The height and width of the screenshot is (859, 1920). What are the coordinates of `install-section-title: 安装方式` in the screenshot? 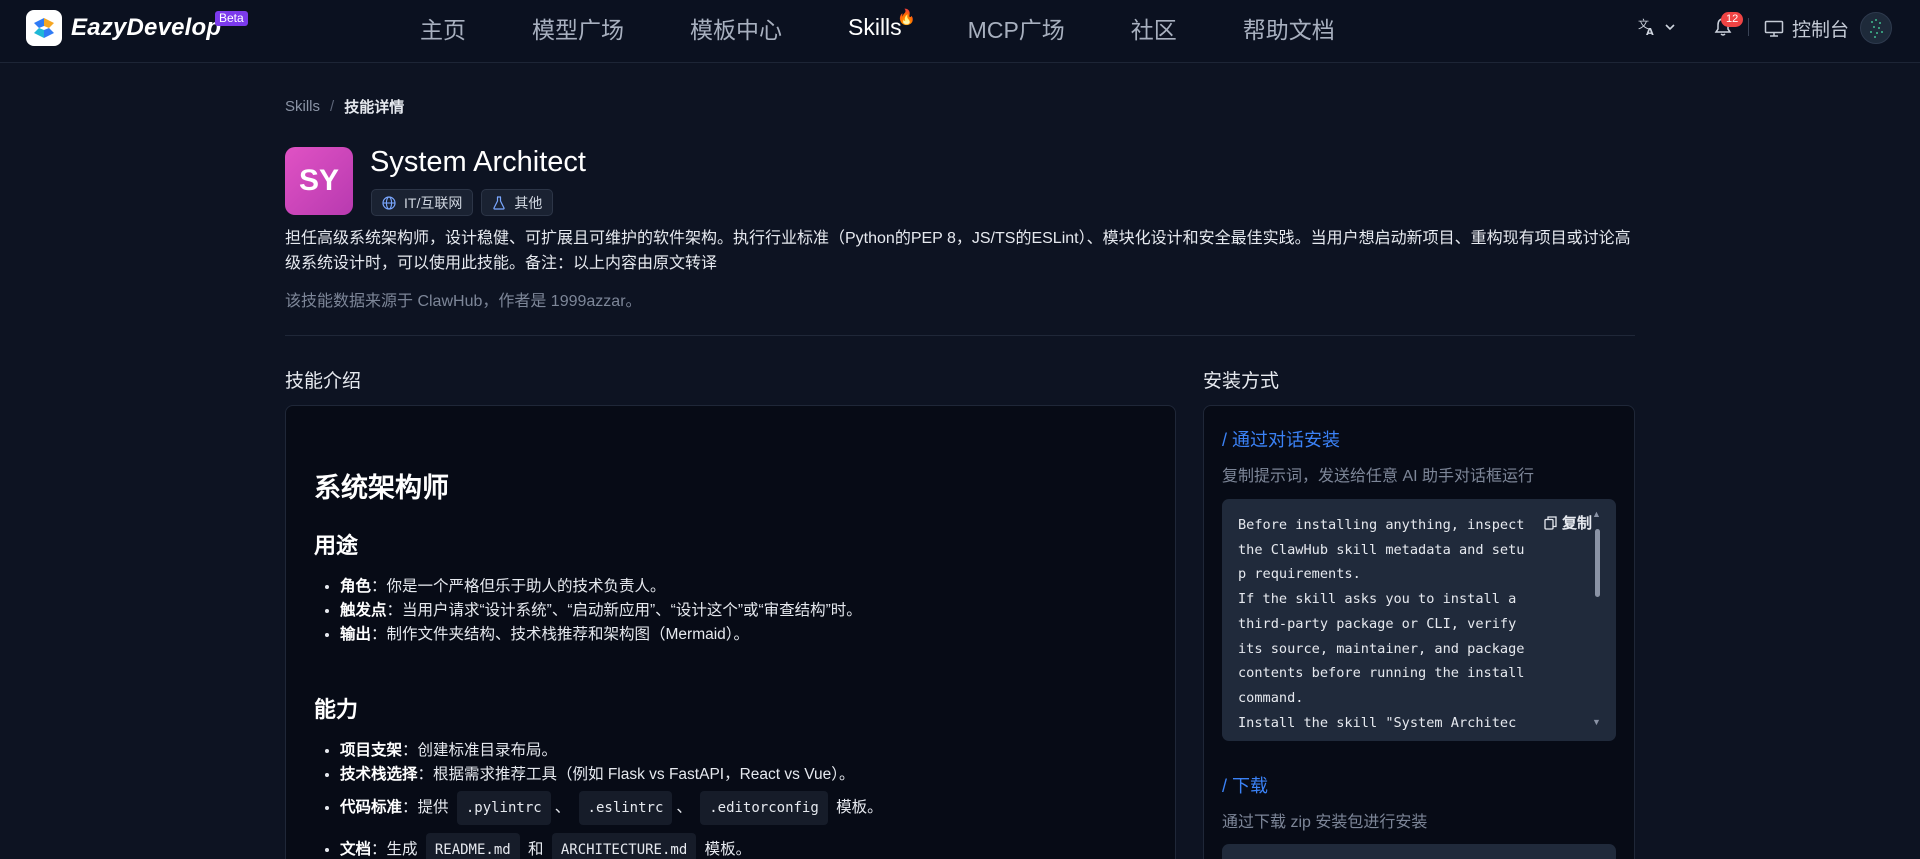 It's located at (1241, 381).